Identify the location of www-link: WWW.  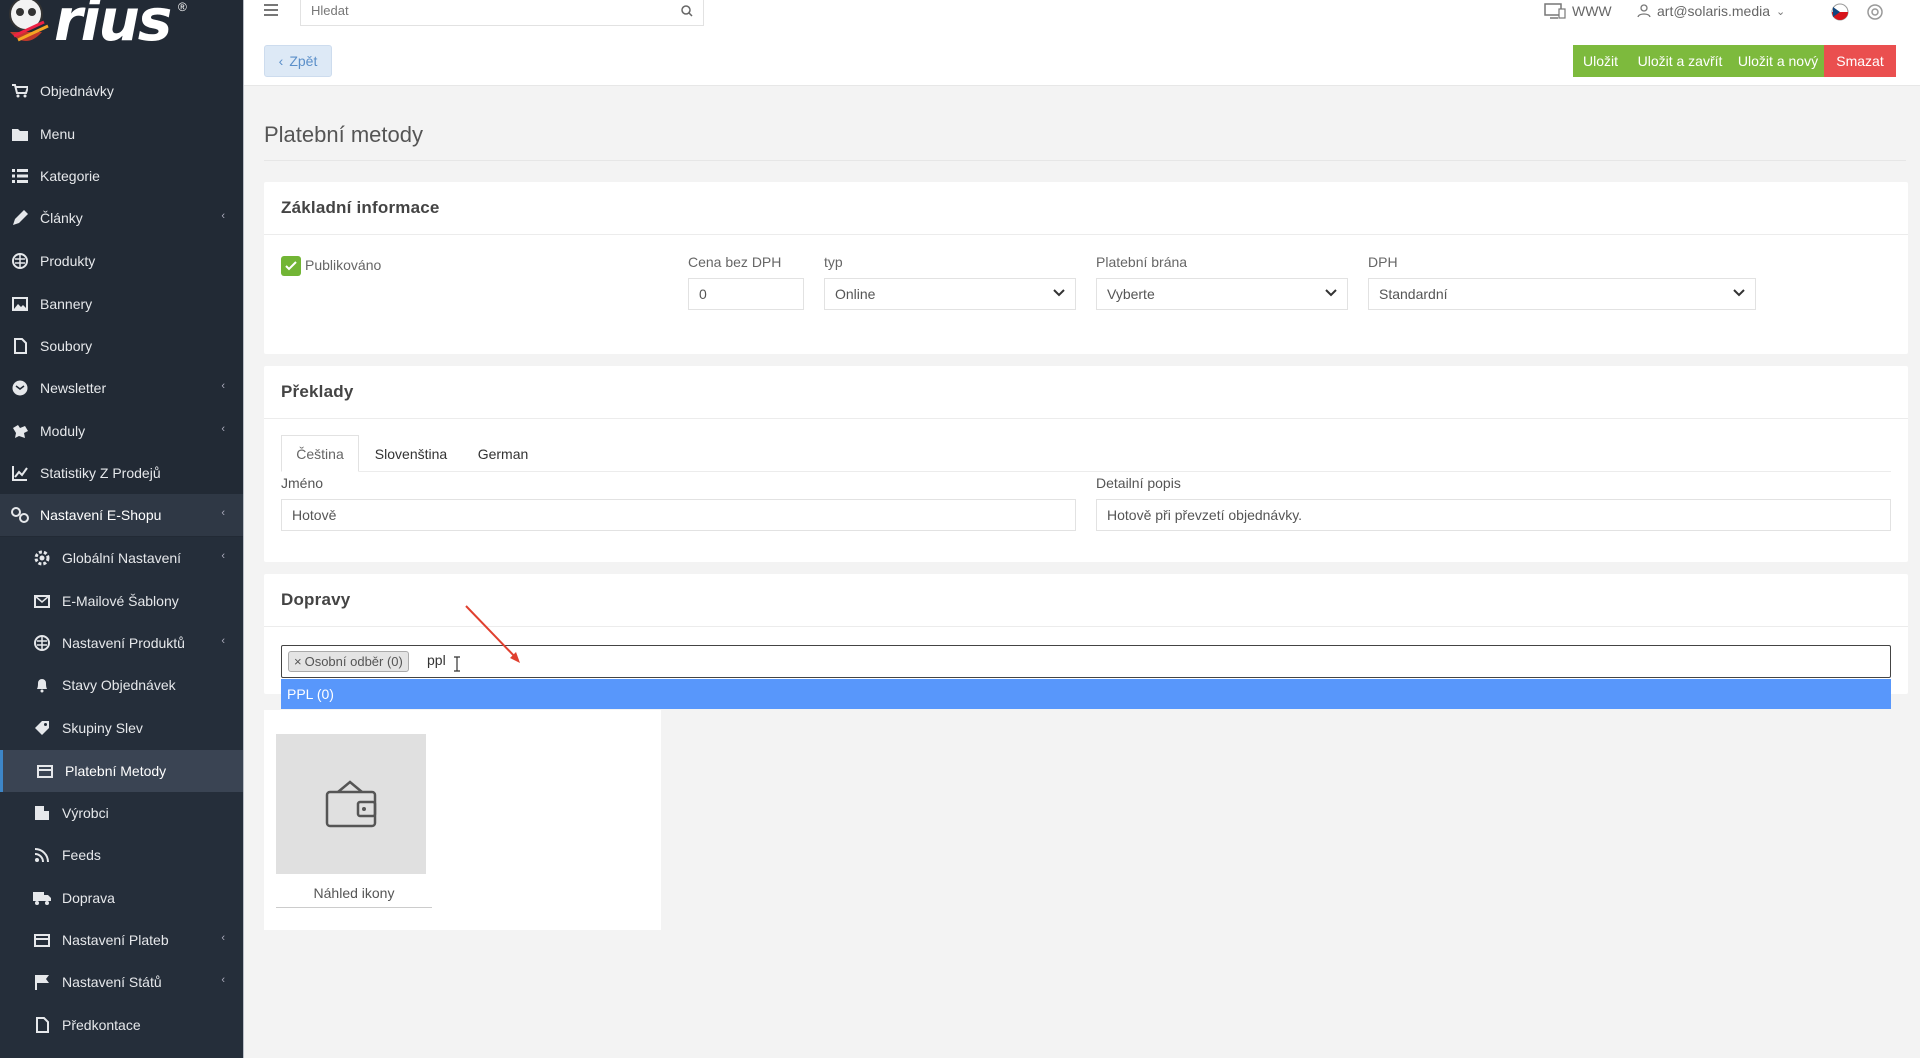
(1578, 11).